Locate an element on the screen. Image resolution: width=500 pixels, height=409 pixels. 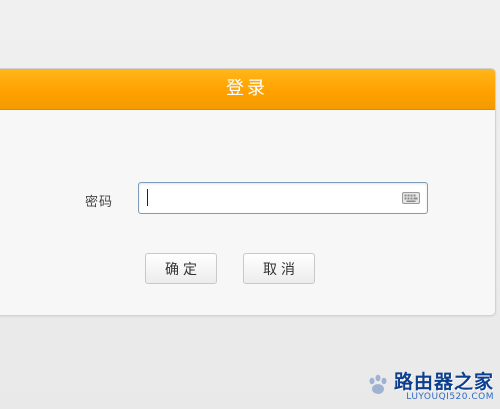
dialog-titlebar: 登录 is located at coordinates (247, 89).